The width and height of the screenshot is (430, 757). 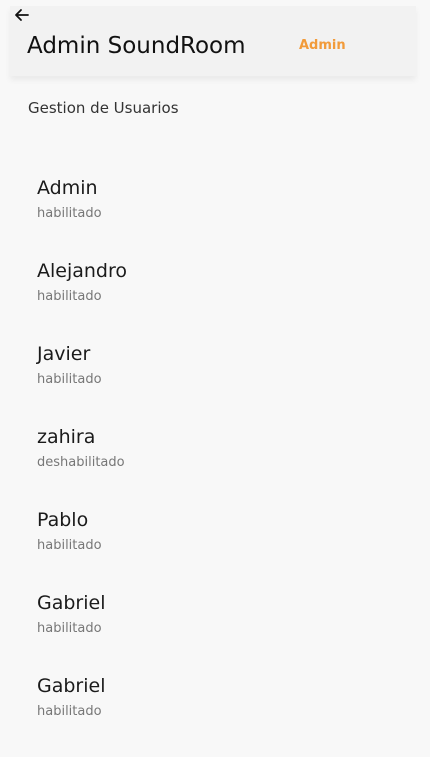 I want to click on user-item-gabriel: Gabriel habilitado, so click(x=217, y=632).